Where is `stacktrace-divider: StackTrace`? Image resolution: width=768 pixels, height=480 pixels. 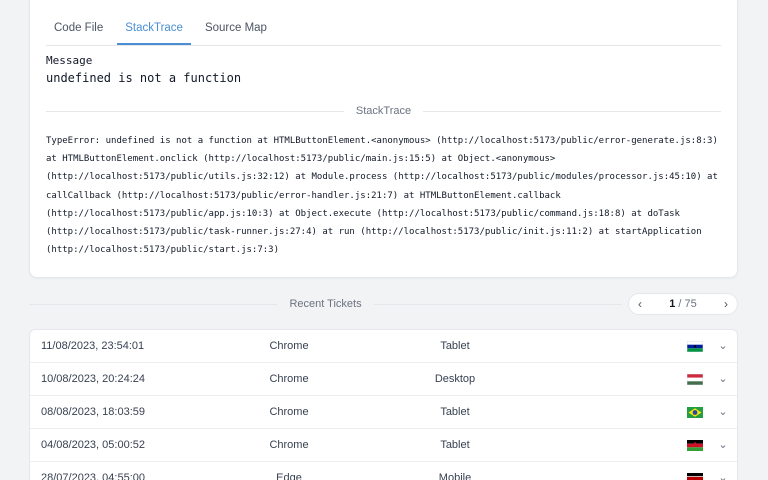 stacktrace-divider: StackTrace is located at coordinates (384, 111).